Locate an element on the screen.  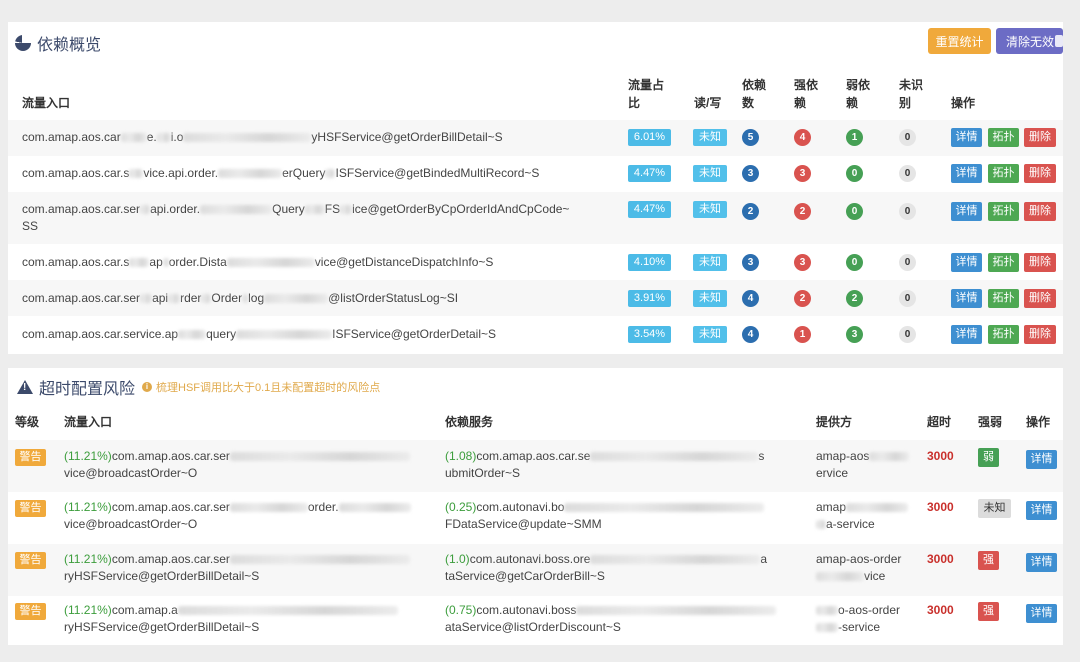
entry-text: vice@getDistanceDispatchInfo~S is located at coordinates (404, 262).